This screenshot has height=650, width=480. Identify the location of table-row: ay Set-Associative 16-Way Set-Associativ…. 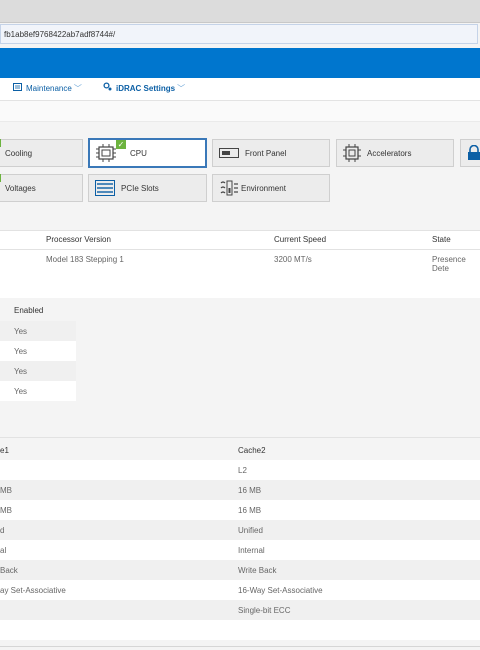
(240, 590).